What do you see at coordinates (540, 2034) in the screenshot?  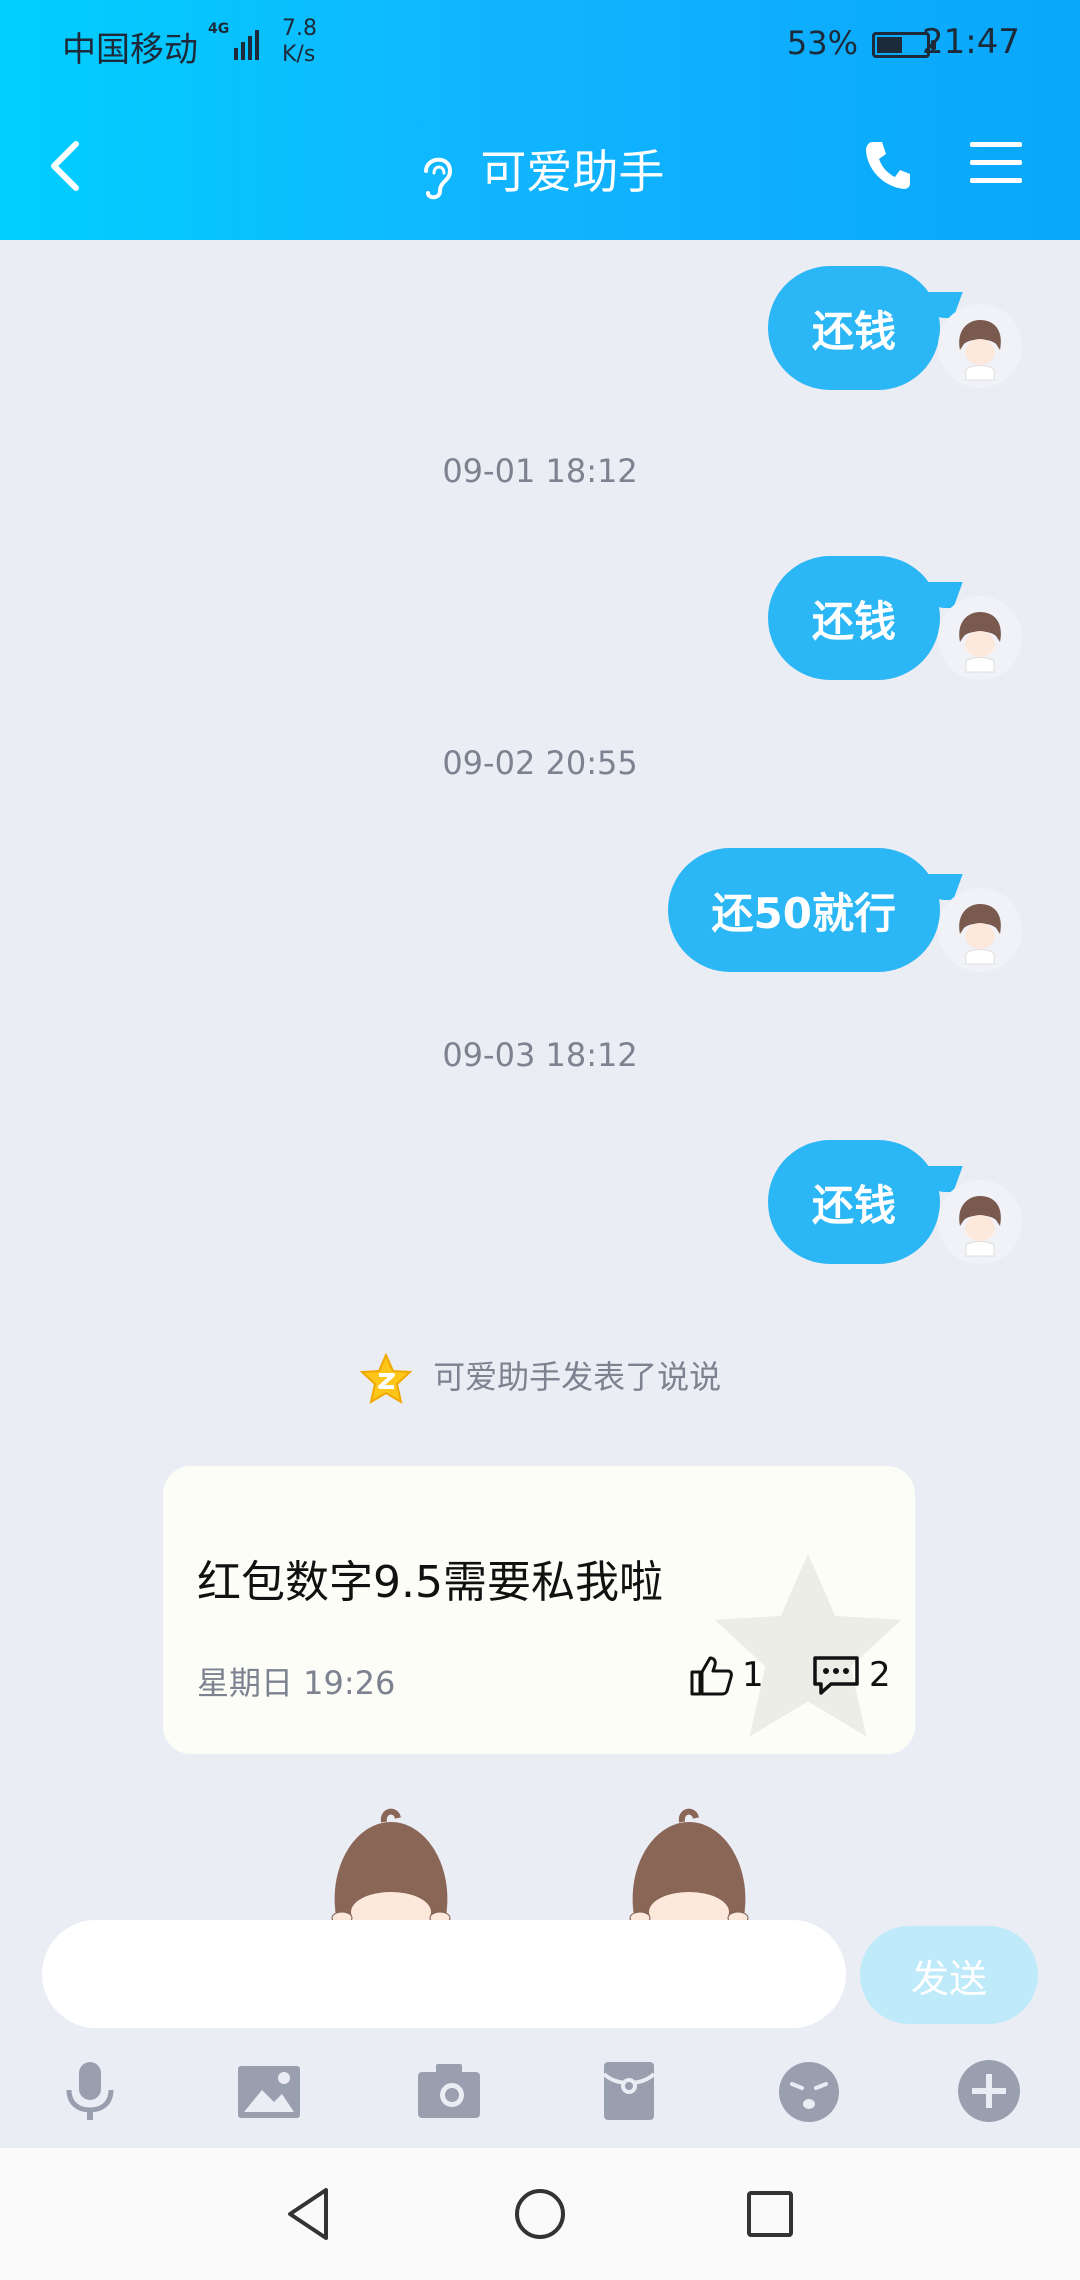 I see `input-area: 发送` at bounding box center [540, 2034].